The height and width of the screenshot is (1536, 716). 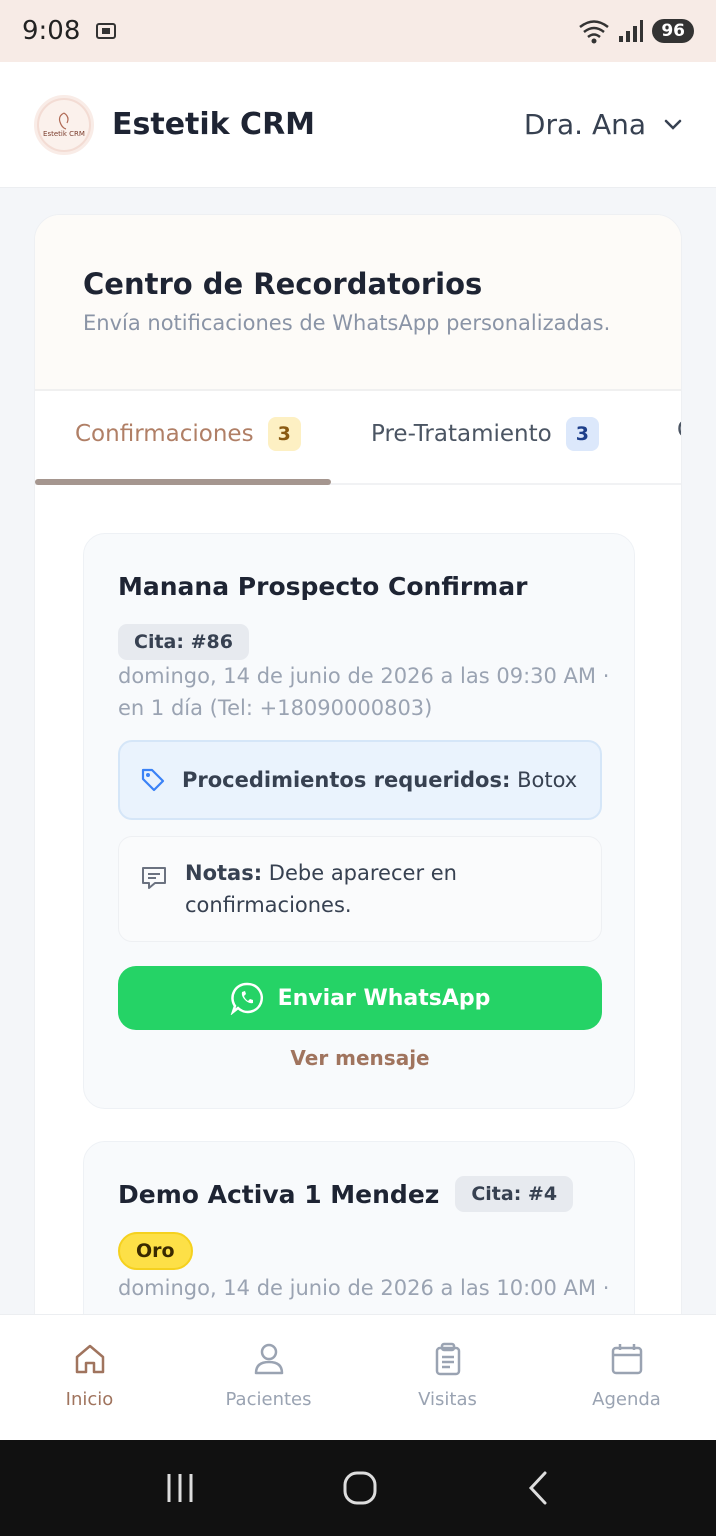 I want to click on view-message-link: Ver mensaje, so click(x=360, y=1058).